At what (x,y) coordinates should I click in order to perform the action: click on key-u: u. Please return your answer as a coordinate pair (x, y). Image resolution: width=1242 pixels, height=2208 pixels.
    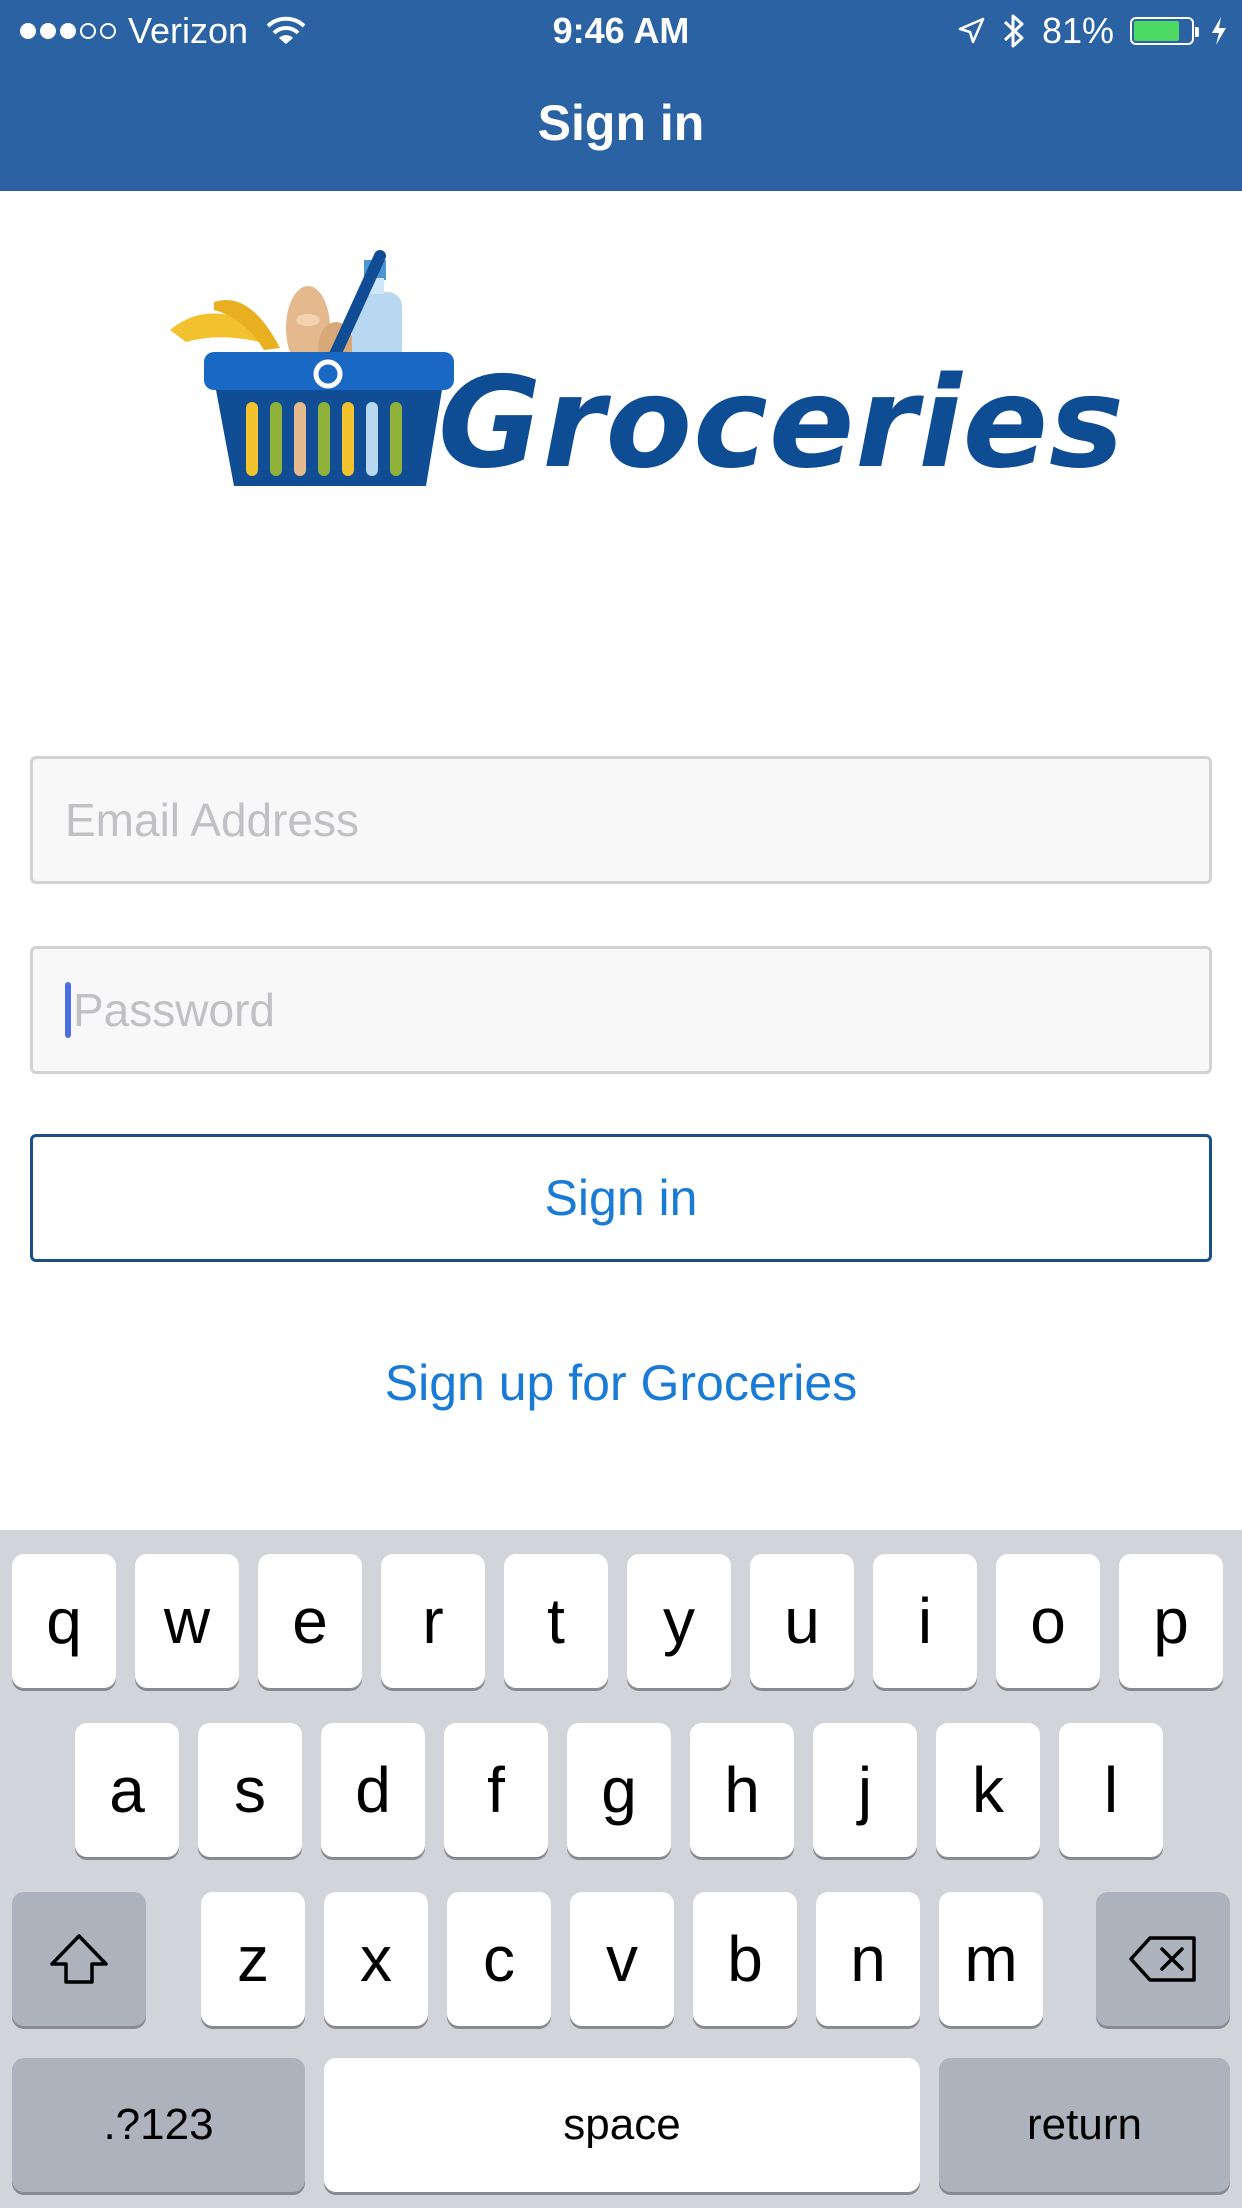
    Looking at the image, I should click on (802, 1621).